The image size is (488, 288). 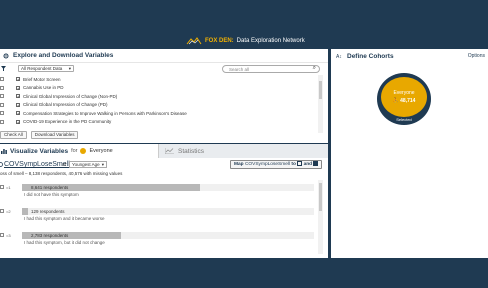 What do you see at coordinates (8, 187) in the screenshot?
I see `response-code: =1` at bounding box center [8, 187].